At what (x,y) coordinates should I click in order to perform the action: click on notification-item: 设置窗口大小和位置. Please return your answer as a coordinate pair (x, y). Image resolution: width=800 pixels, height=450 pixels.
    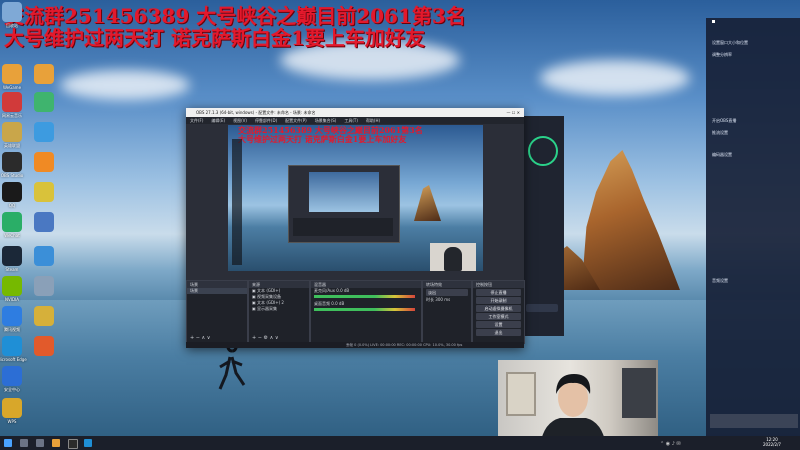
    Looking at the image, I should click on (730, 43).